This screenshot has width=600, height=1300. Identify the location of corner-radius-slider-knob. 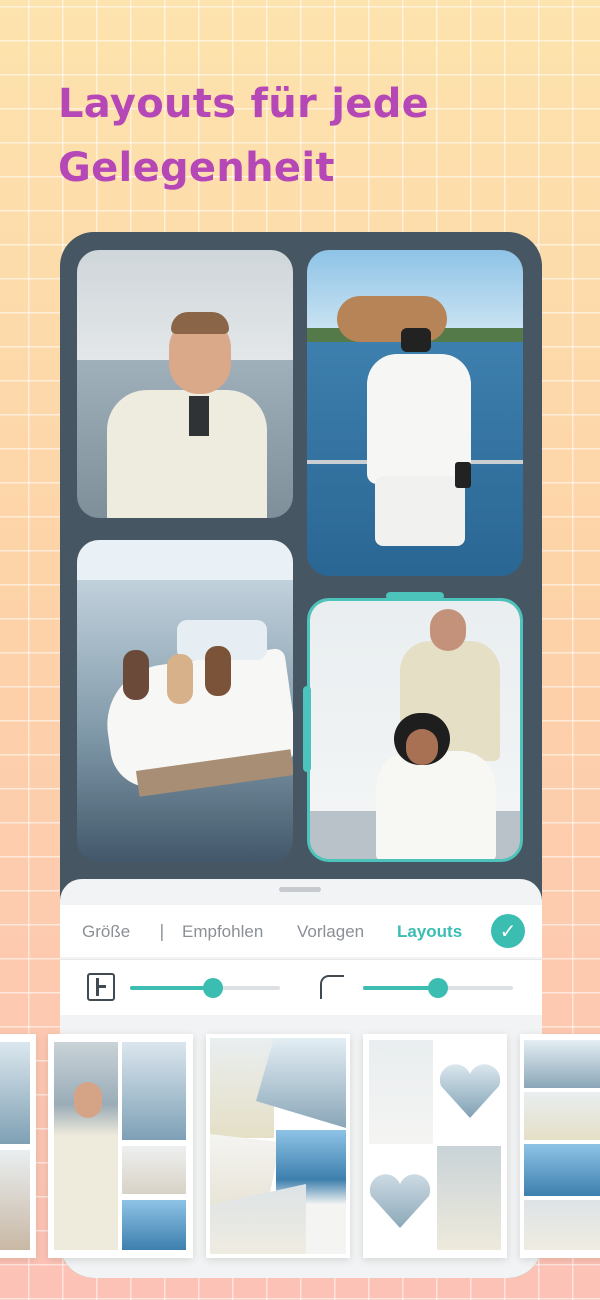
(438, 988).